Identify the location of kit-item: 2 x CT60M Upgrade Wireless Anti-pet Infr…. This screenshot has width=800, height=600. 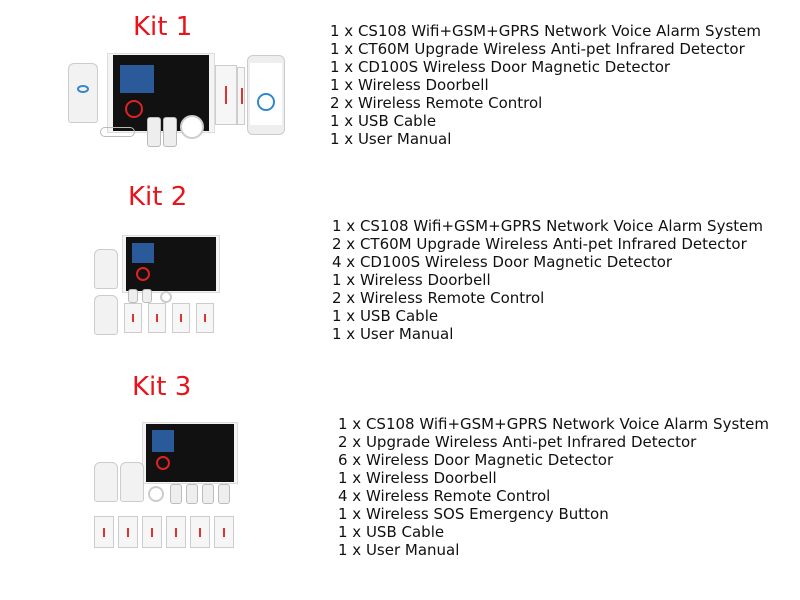
(539, 244).